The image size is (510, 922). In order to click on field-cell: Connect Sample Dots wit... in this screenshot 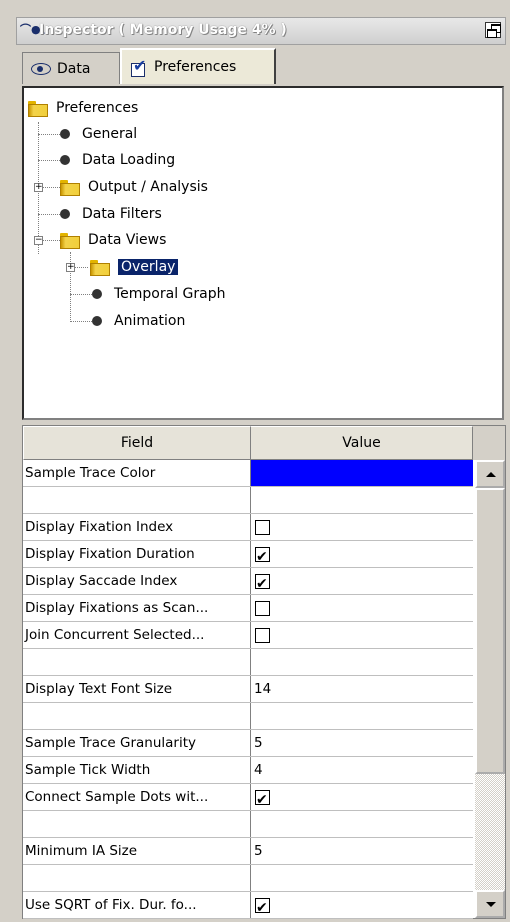, I will do `click(137, 797)`.